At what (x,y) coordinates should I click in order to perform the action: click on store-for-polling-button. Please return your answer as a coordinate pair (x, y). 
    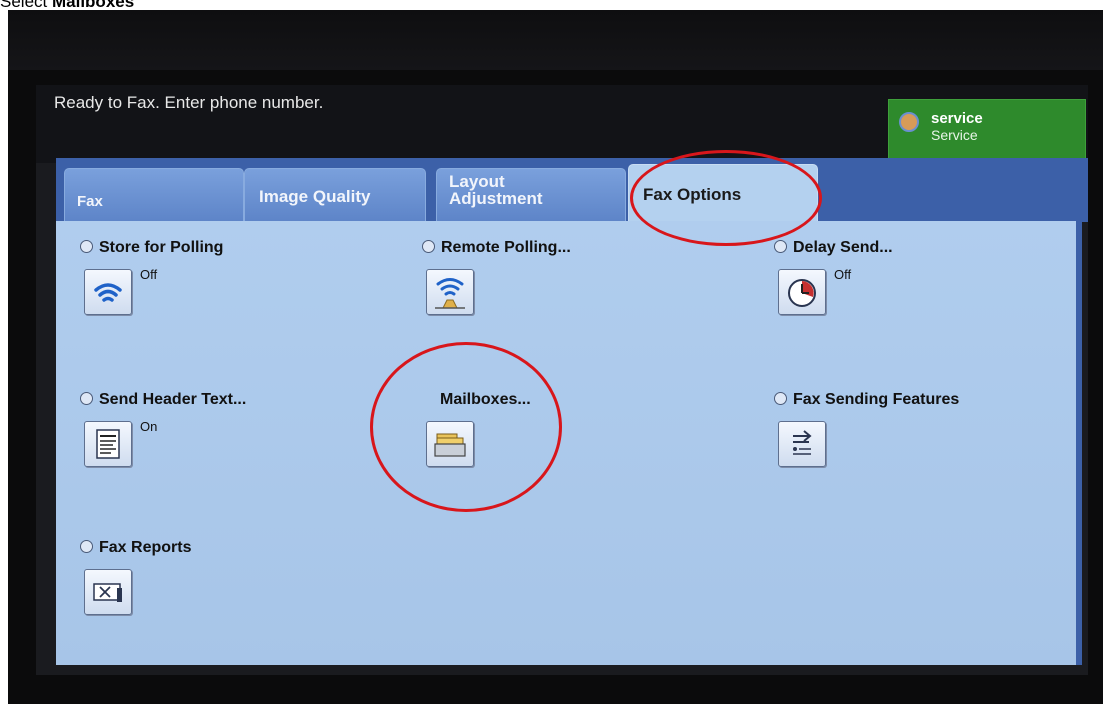
    Looking at the image, I should click on (108, 292).